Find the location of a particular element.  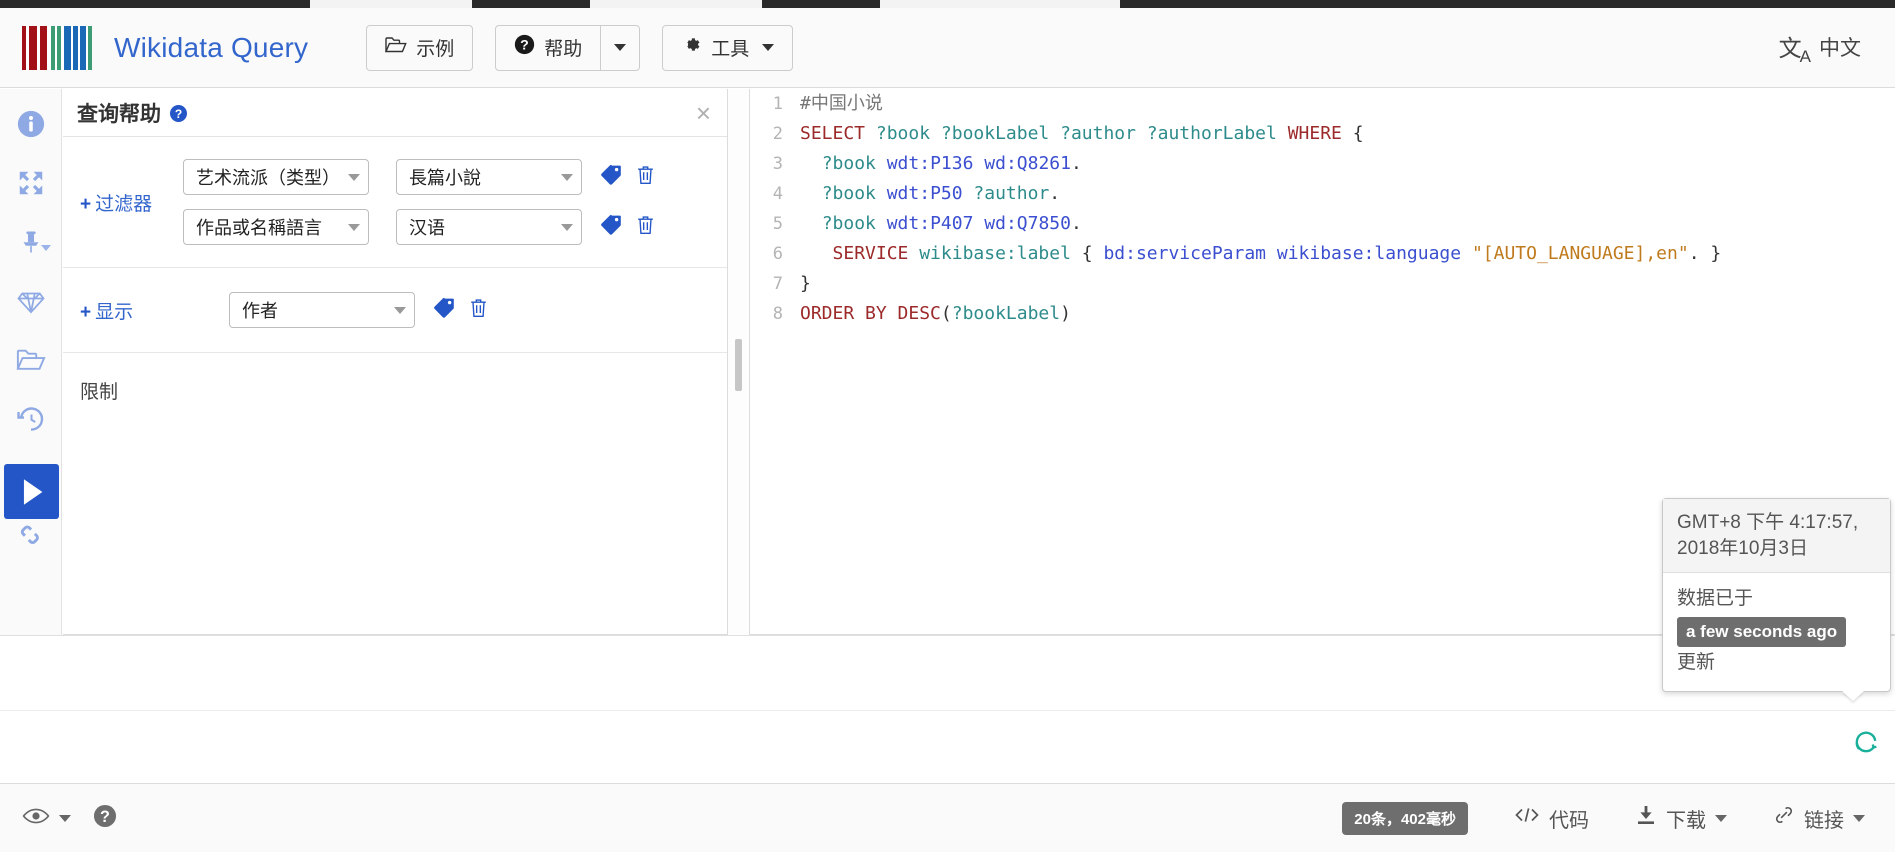

header-button-group: 示例 ? 帮助 工具 is located at coordinates (580, 47).